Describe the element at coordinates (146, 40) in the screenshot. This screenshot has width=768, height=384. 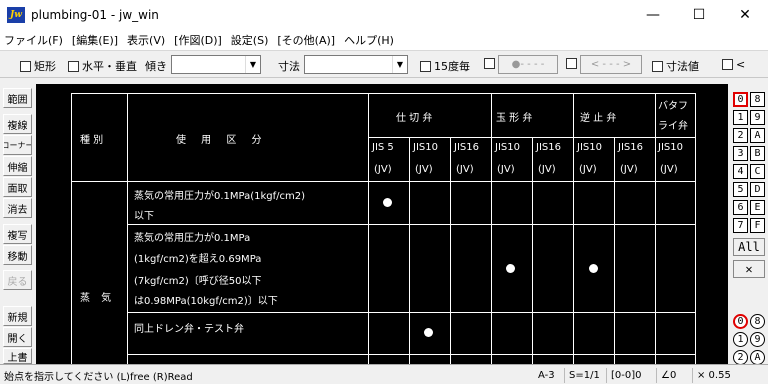
I see `menu-view: 表示(V)` at that location.